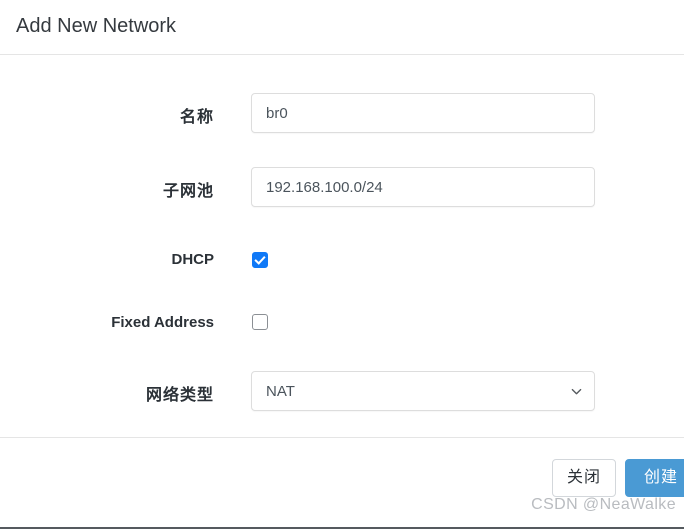 The width and height of the screenshot is (684, 529). I want to click on dialog-header: Add New Network, so click(342, 27).